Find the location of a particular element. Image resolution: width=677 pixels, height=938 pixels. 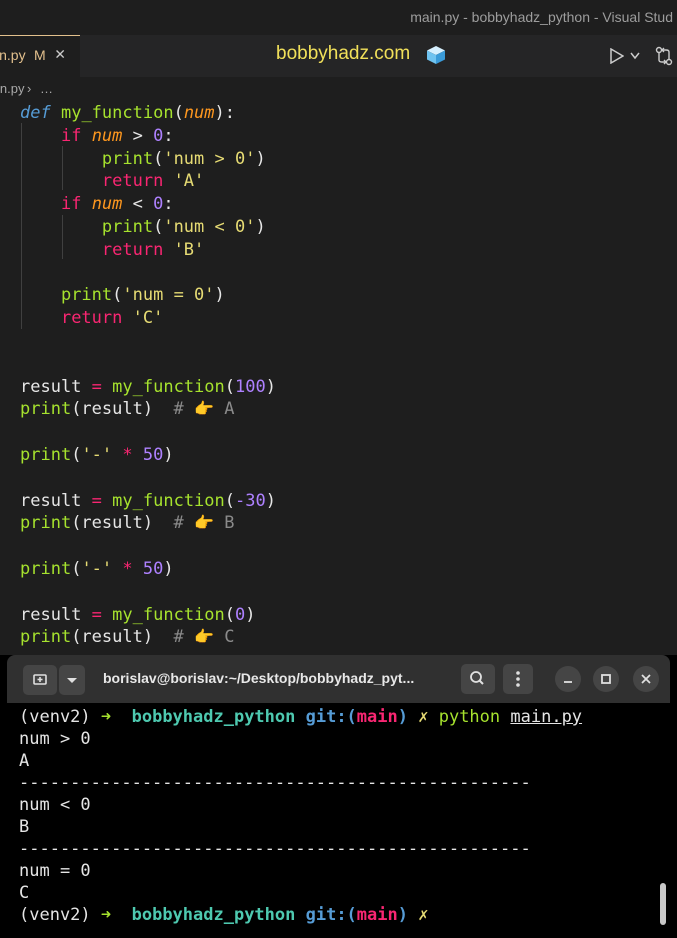

terminal-menu-dropdown is located at coordinates (72, 680).